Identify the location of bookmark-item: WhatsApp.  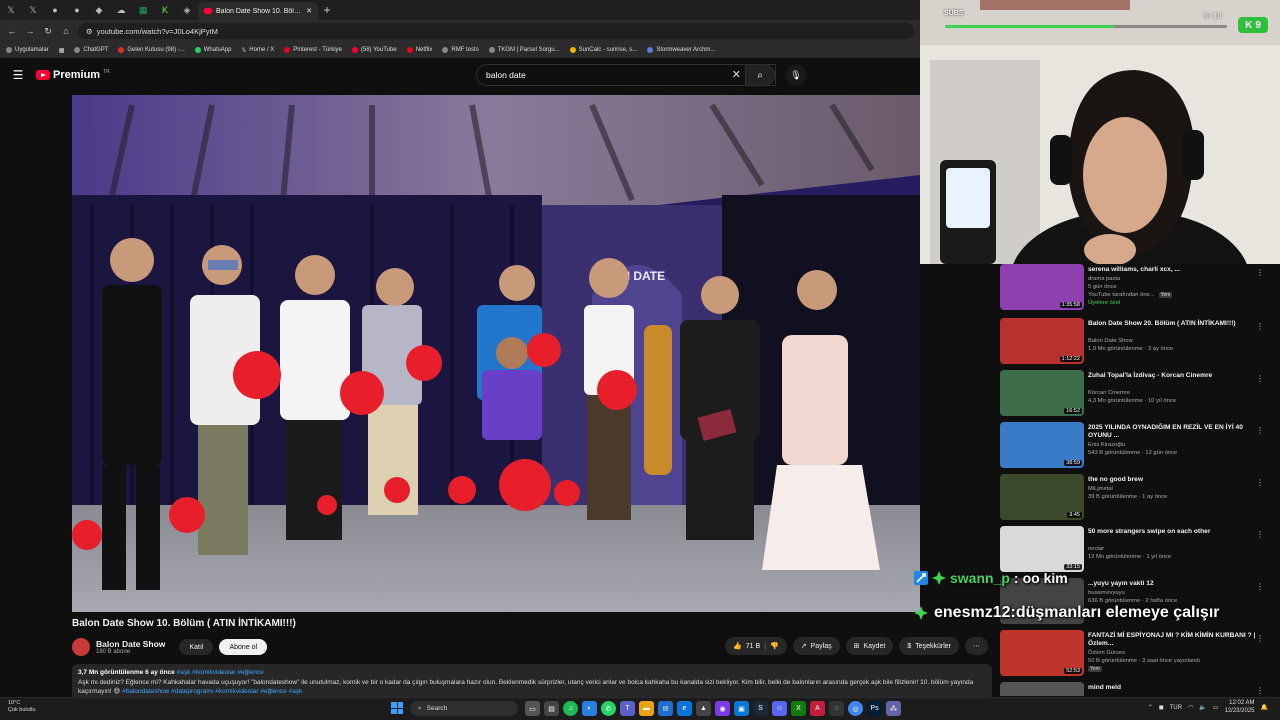
(212, 50).